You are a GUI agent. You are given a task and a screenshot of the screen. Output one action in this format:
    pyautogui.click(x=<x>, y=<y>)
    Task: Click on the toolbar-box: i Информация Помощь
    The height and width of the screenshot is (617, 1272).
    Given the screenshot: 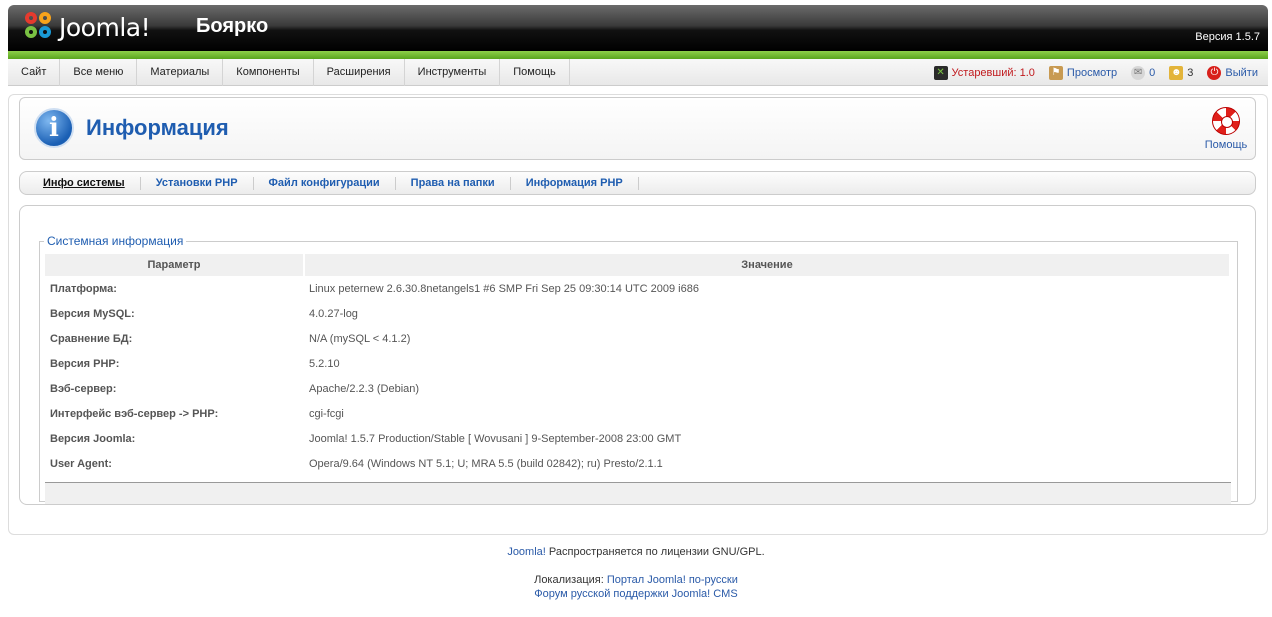 What is the action you would take?
    pyautogui.click(x=637, y=128)
    